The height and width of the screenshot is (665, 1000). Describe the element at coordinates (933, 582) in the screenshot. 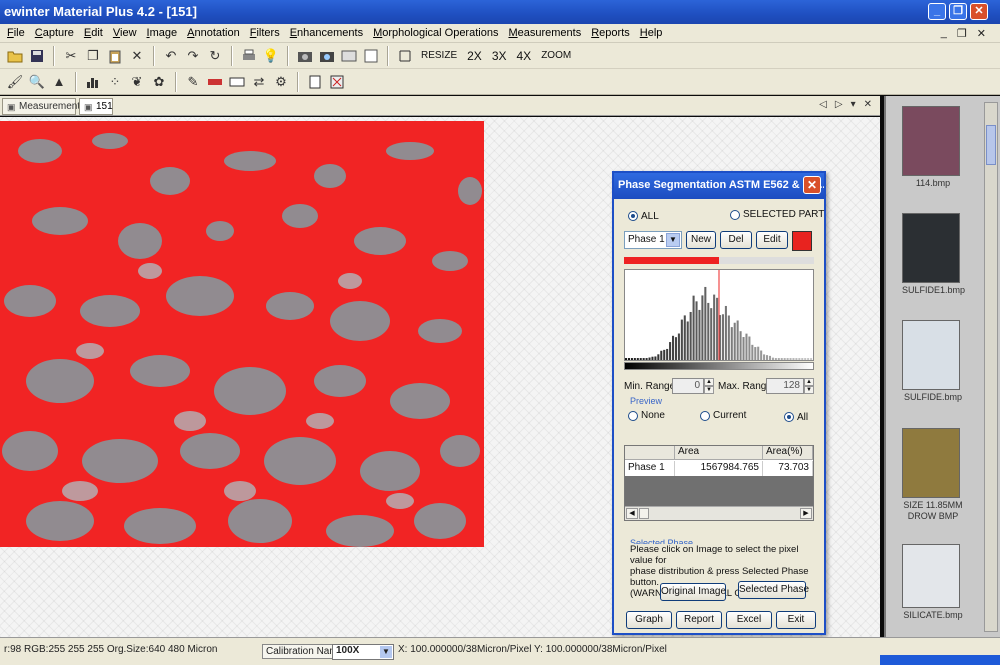

I see `thumbnail-item: SILICATE.bmp` at that location.